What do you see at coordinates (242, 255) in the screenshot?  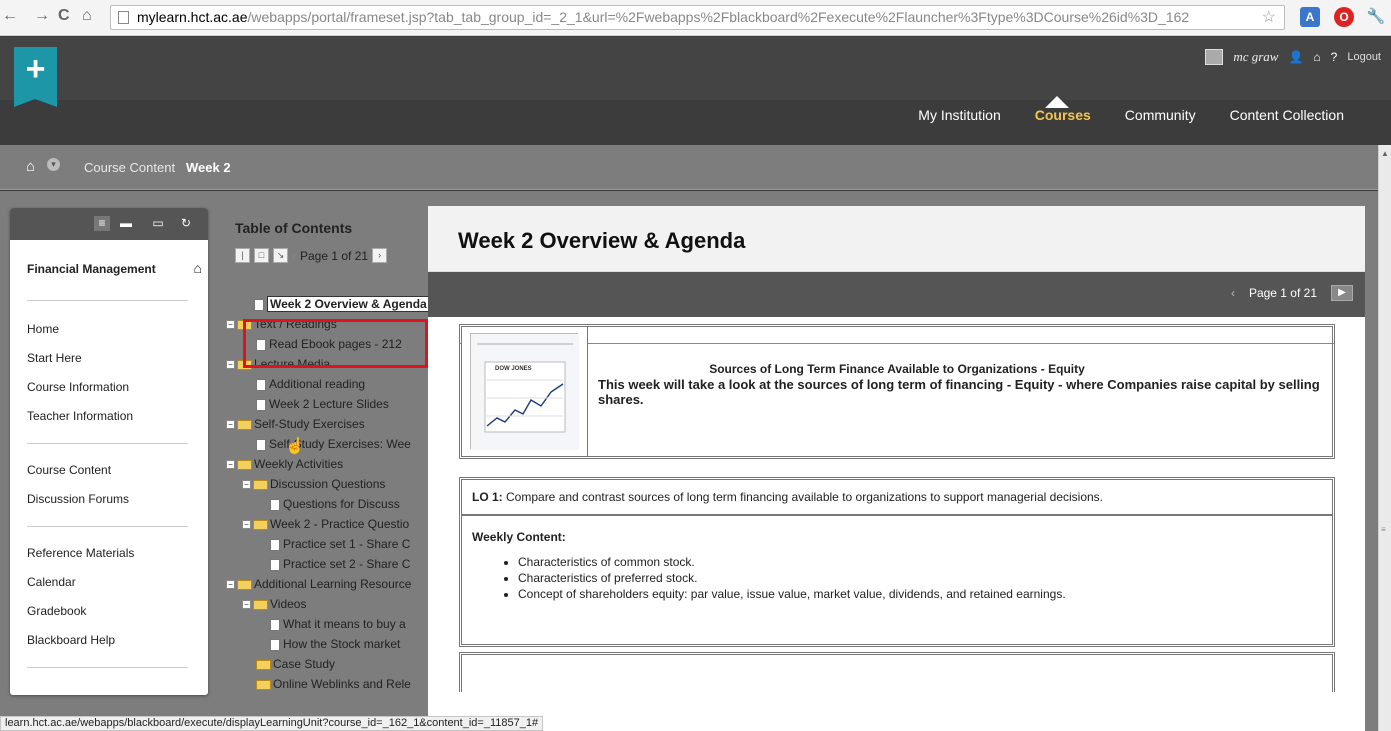 I see `first-page-icon: |` at bounding box center [242, 255].